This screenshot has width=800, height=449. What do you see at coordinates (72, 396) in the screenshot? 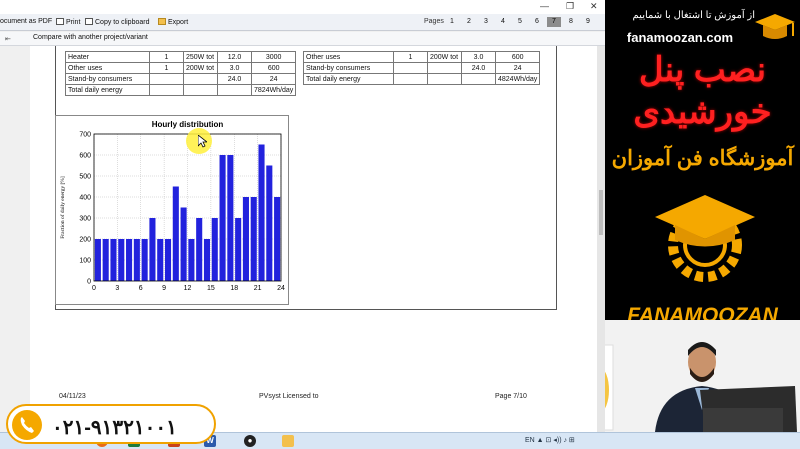
I see `footer-date: 04/11/23` at bounding box center [72, 396].